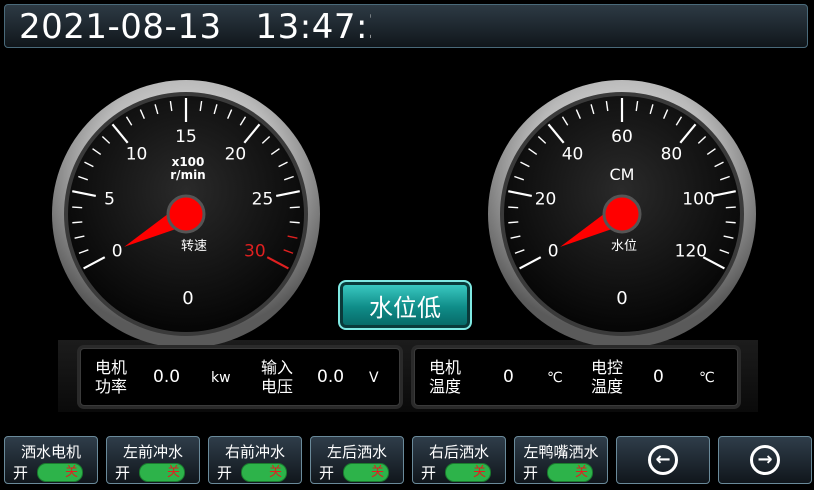  I want to click on input-voltage-unit: V, so click(374, 378).